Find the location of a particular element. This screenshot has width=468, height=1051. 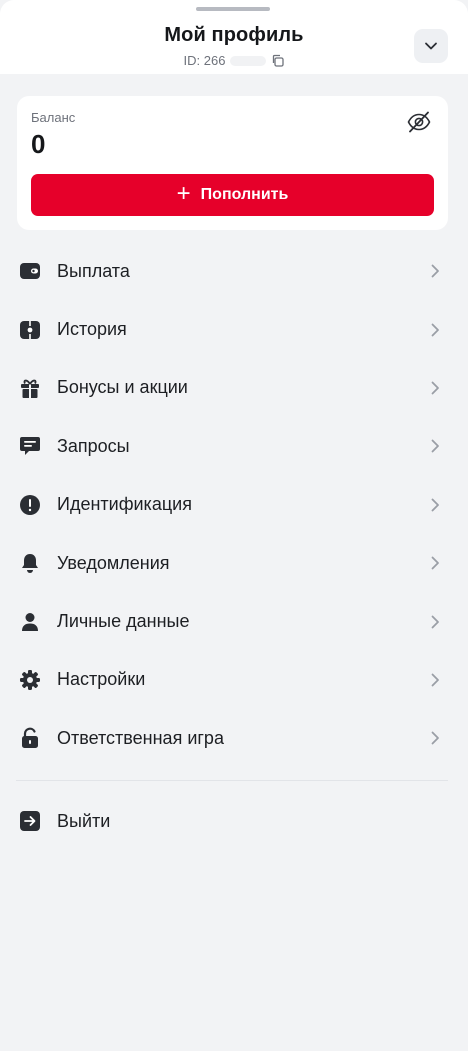

menu-item-settings: Настройки is located at coordinates (234, 680).